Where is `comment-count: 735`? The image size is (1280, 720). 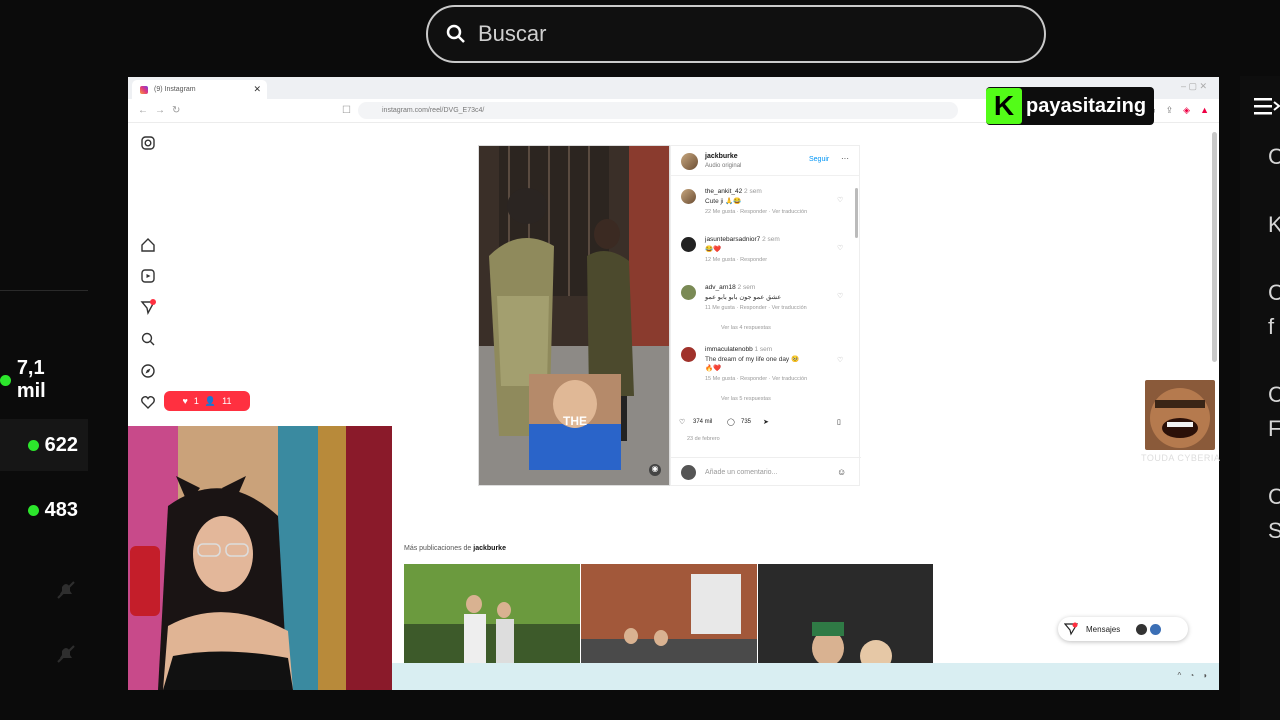 comment-count: 735 is located at coordinates (746, 422).